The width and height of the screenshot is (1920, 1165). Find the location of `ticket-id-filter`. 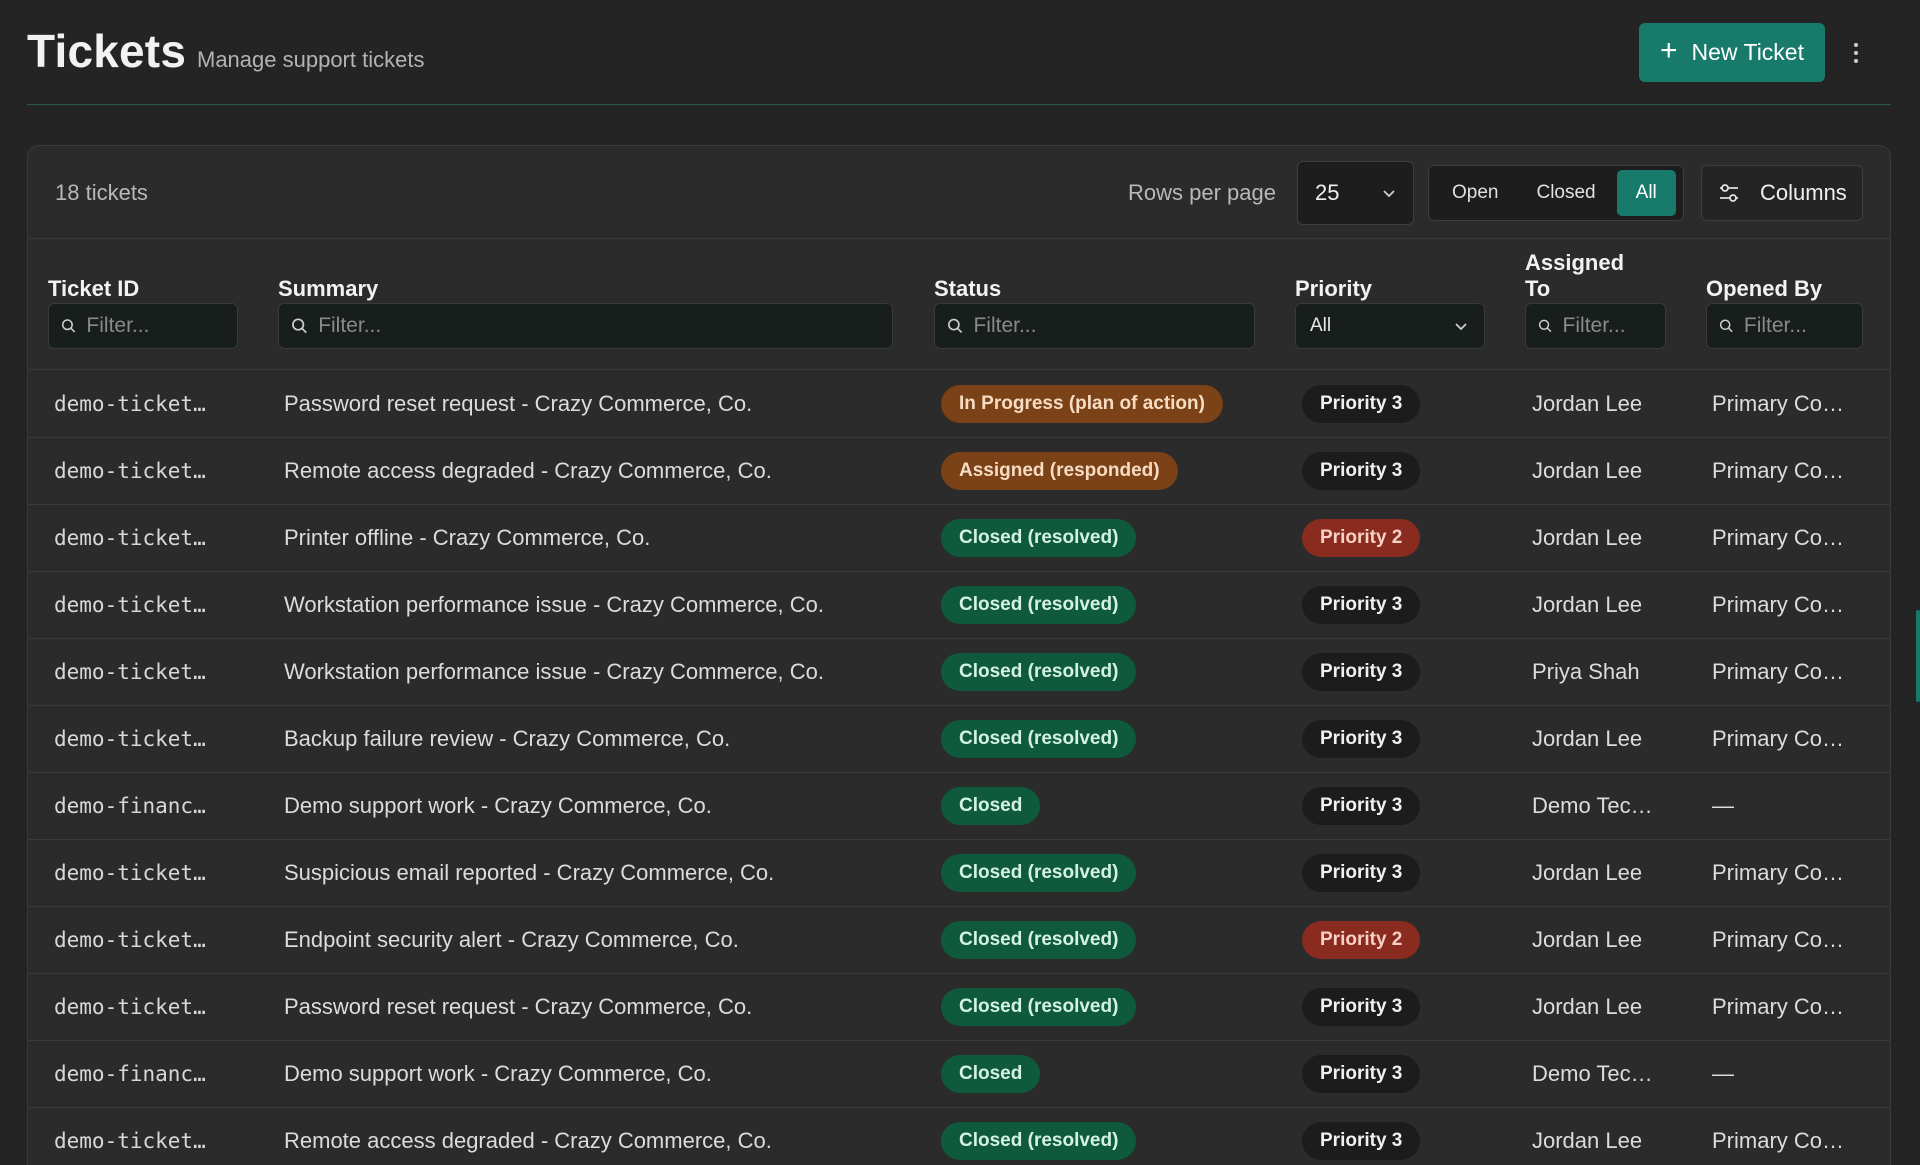

ticket-id-filter is located at coordinates (143, 326).